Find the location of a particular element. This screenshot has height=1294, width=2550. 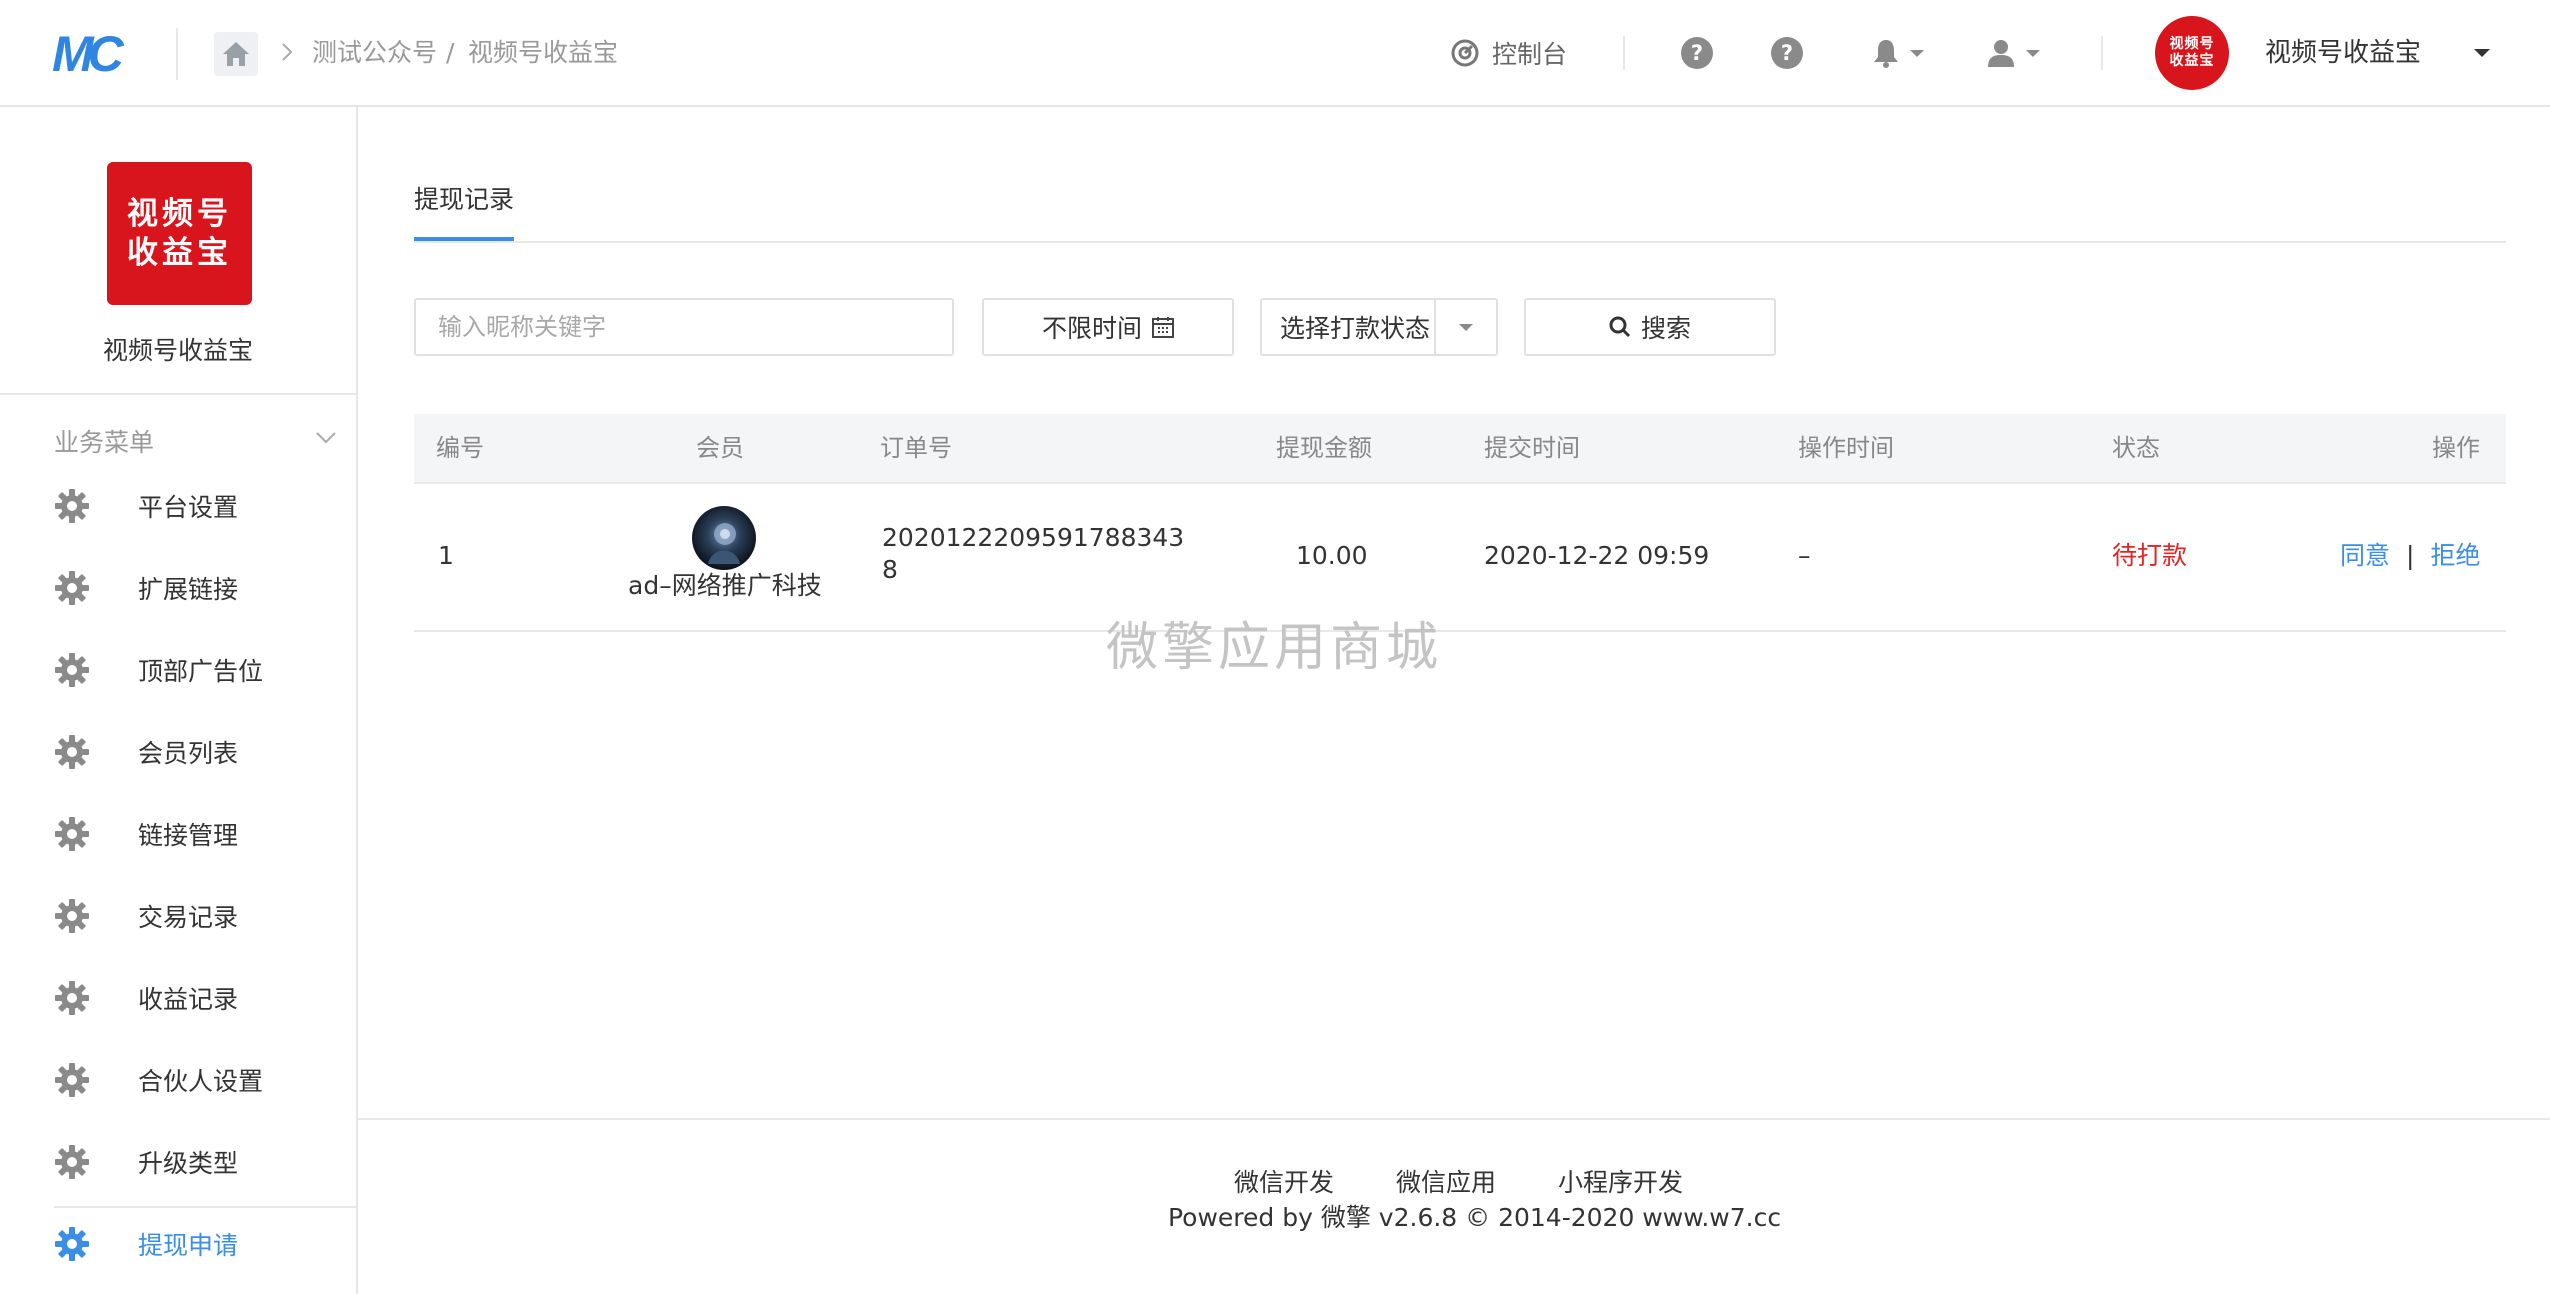

sidebar-item-upgrade-types: 升级类型 is located at coordinates (205, 1162).